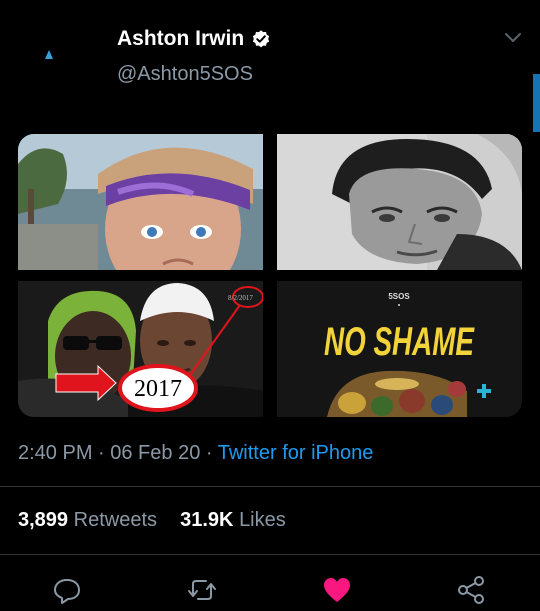  I want to click on tweet-actions-bar, so click(270, 593).